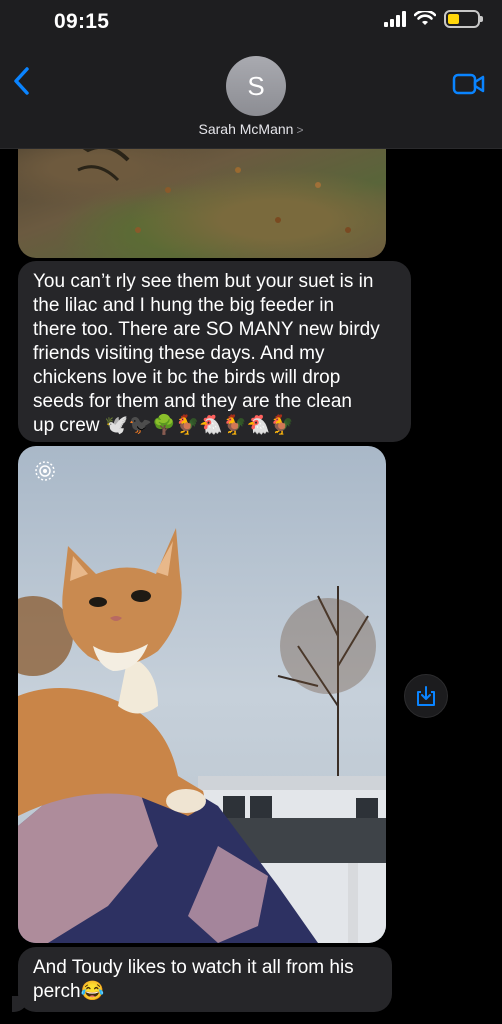 This screenshot has width=502, height=1024. Describe the element at coordinates (20, 1004) in the screenshot. I see `bubble-tail` at that location.